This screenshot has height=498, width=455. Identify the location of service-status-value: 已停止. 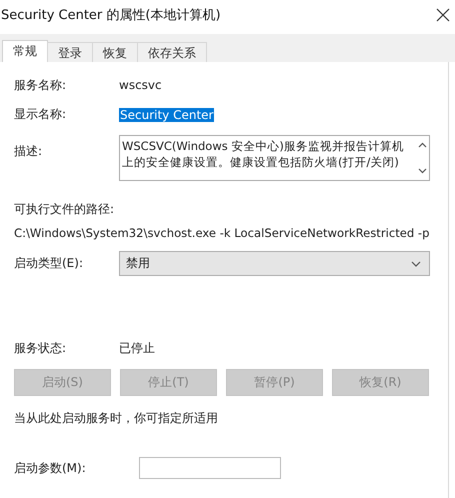
(137, 348).